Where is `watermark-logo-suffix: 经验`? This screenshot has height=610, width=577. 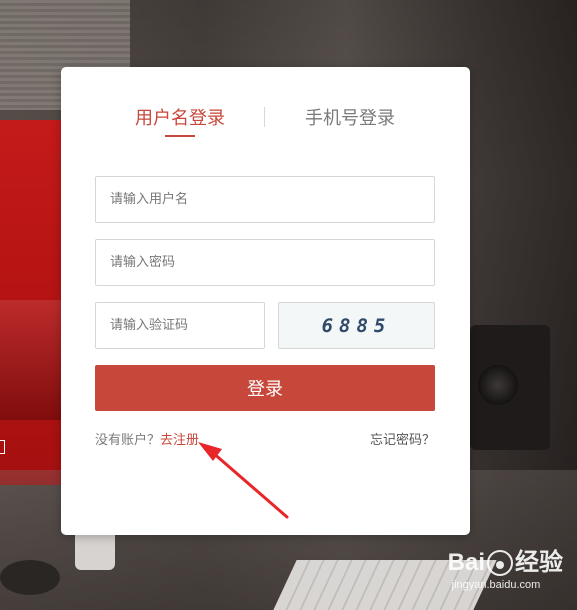
watermark-logo-suffix: 经验 is located at coordinates (539, 562).